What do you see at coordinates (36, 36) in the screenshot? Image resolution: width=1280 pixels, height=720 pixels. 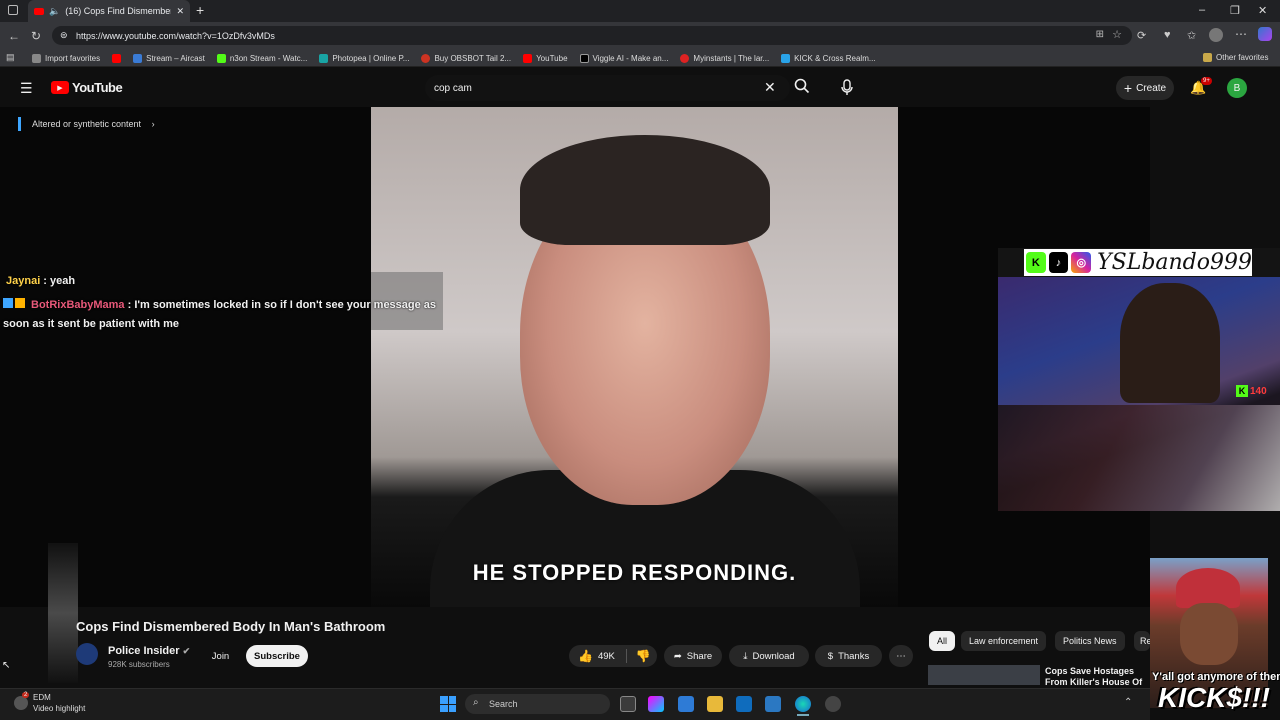 I see `reload-icon: ↻` at bounding box center [36, 36].